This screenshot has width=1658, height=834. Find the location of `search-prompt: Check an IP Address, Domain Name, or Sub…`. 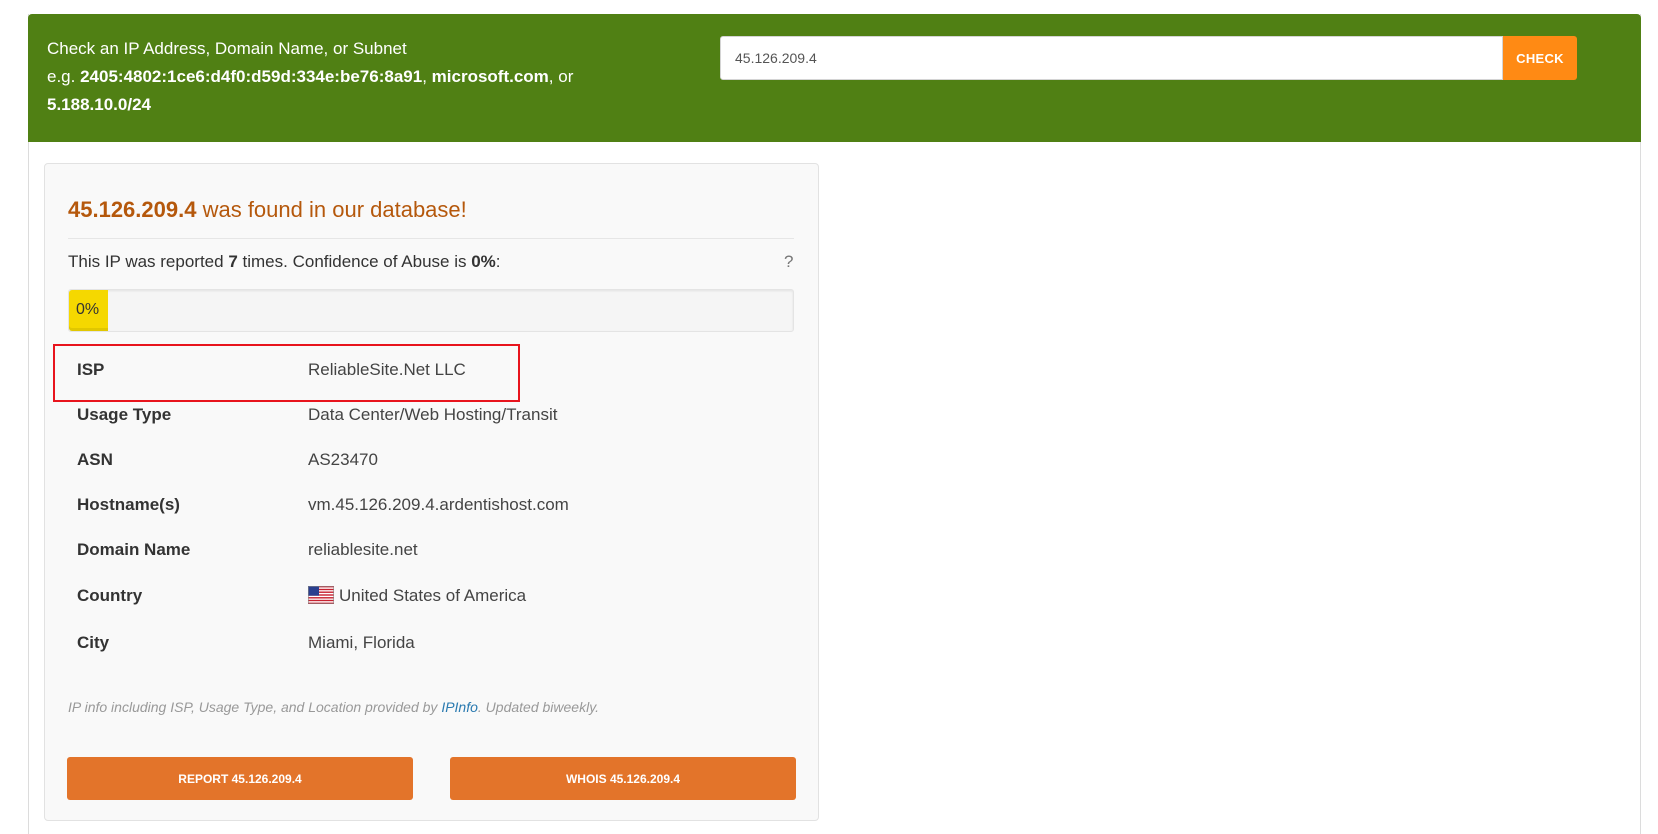

search-prompt: Check an IP Address, Domain Name, or Sub… is located at coordinates (227, 48).